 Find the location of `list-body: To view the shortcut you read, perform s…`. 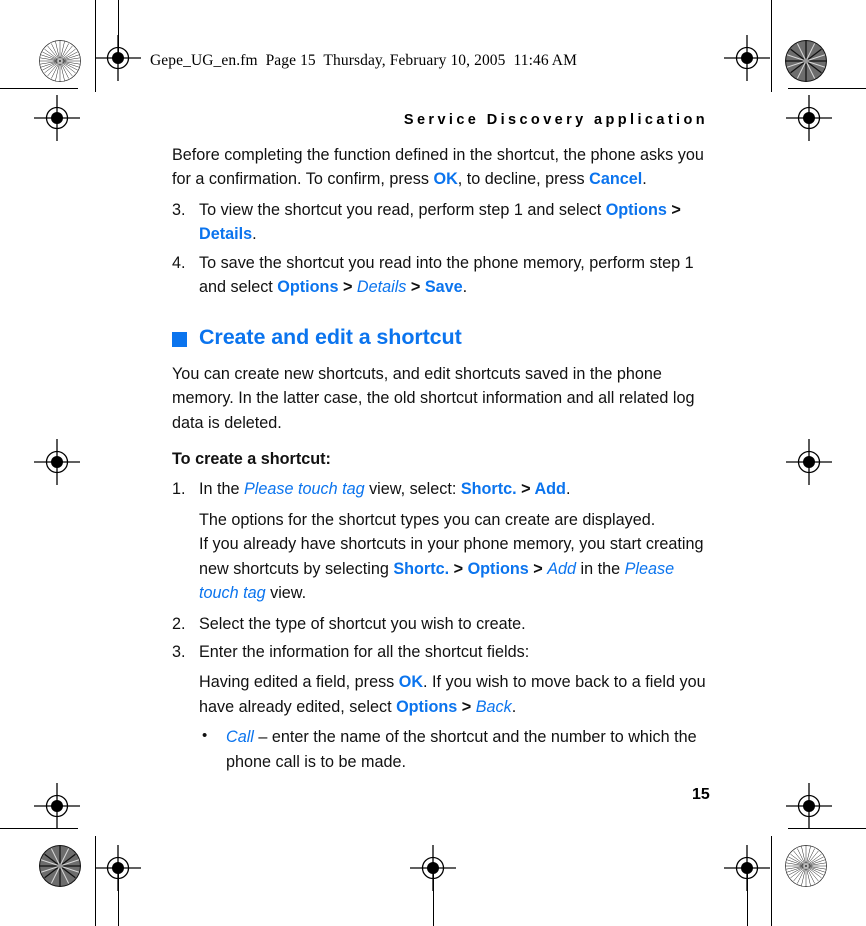

list-body: To view the shortcut you read, perform s… is located at coordinates (455, 222).